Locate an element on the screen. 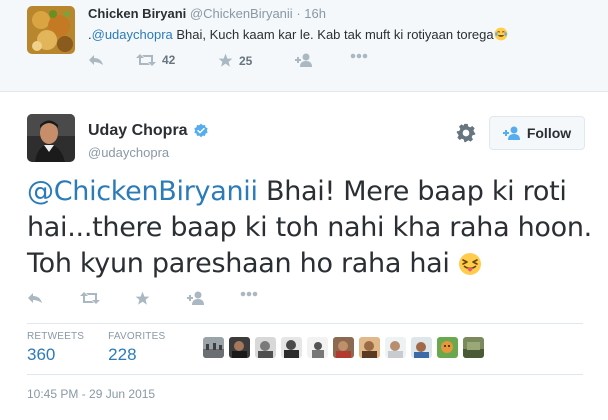 This screenshot has height=420, width=608. tweet-more-button is located at coordinates (249, 294).